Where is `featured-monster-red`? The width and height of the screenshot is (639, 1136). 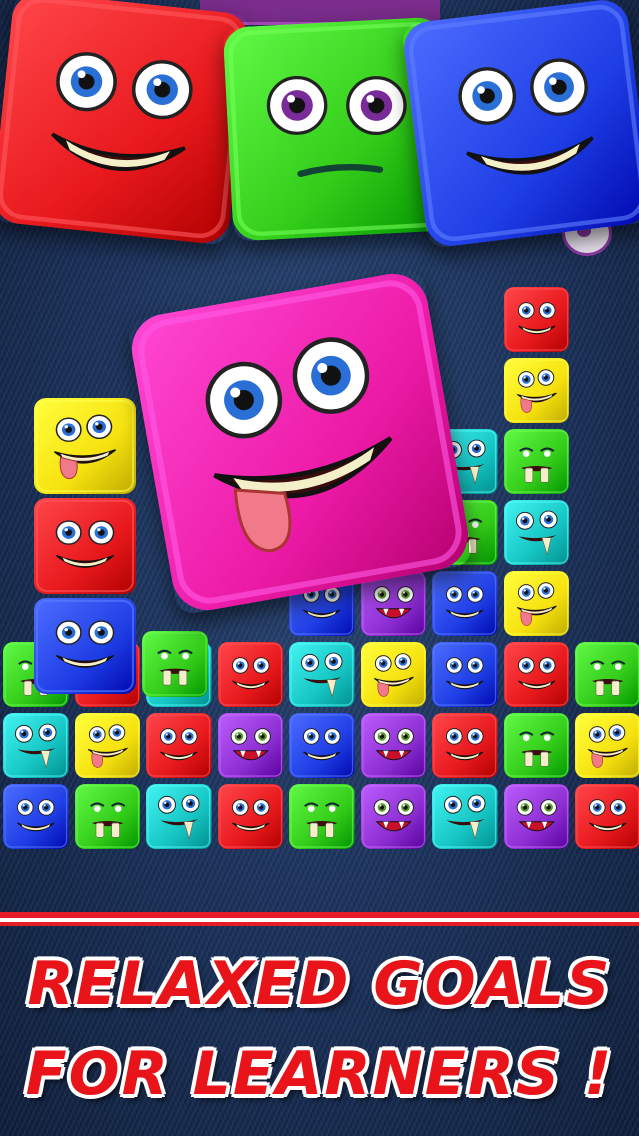
featured-monster-red is located at coordinates (125, 123).